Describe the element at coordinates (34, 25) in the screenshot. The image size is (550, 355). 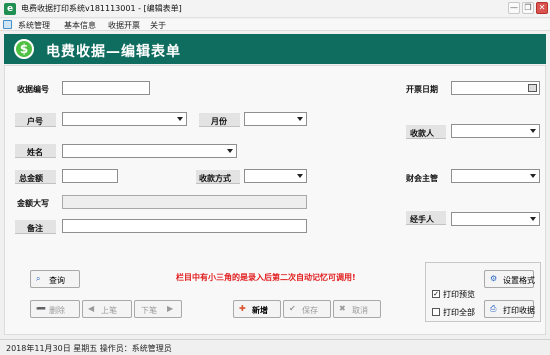
I see `menu-system: 系统管理` at that location.